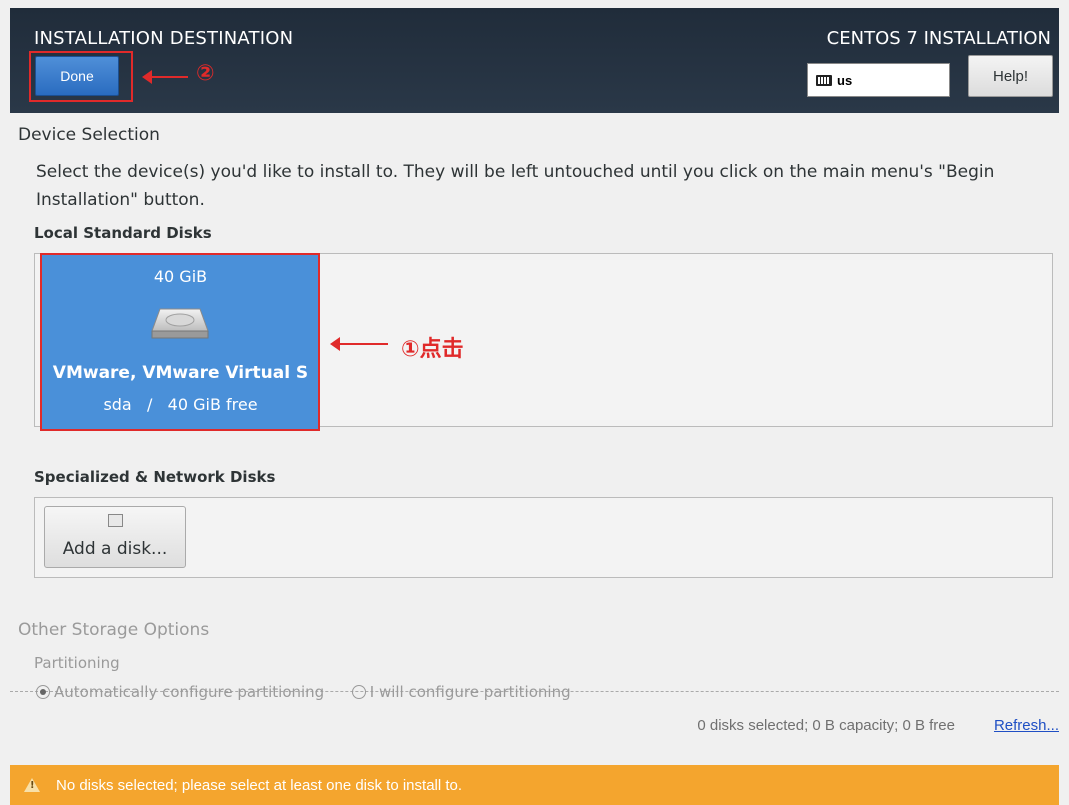 This screenshot has height=805, width=1069. I want to click on radio-auto-icon, so click(43, 692).